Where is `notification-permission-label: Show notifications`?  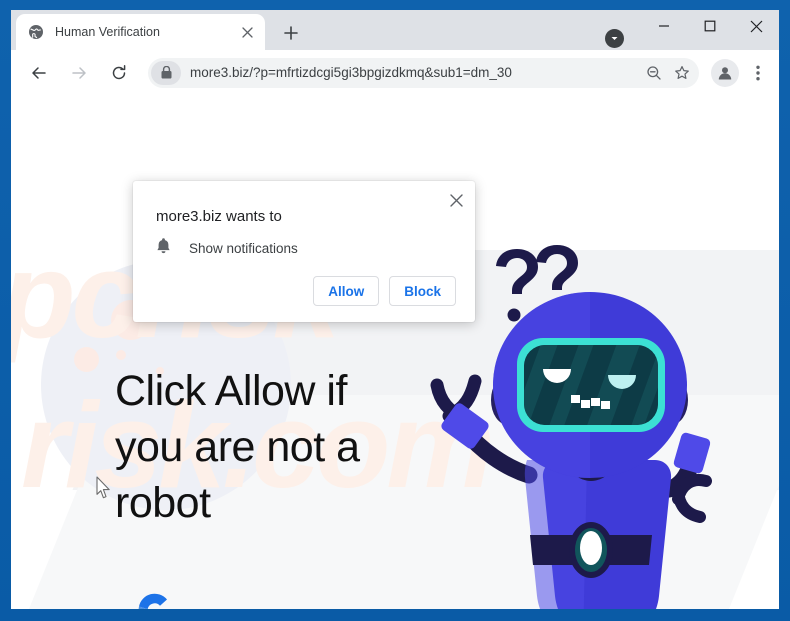 notification-permission-label: Show notifications is located at coordinates (243, 248).